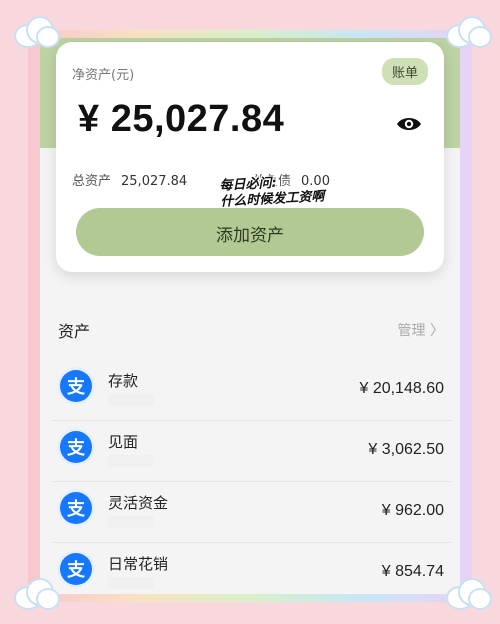 This screenshot has height=624, width=500. Describe the element at coordinates (34, 31) in the screenshot. I see `cloud-decoration-top-left` at that location.